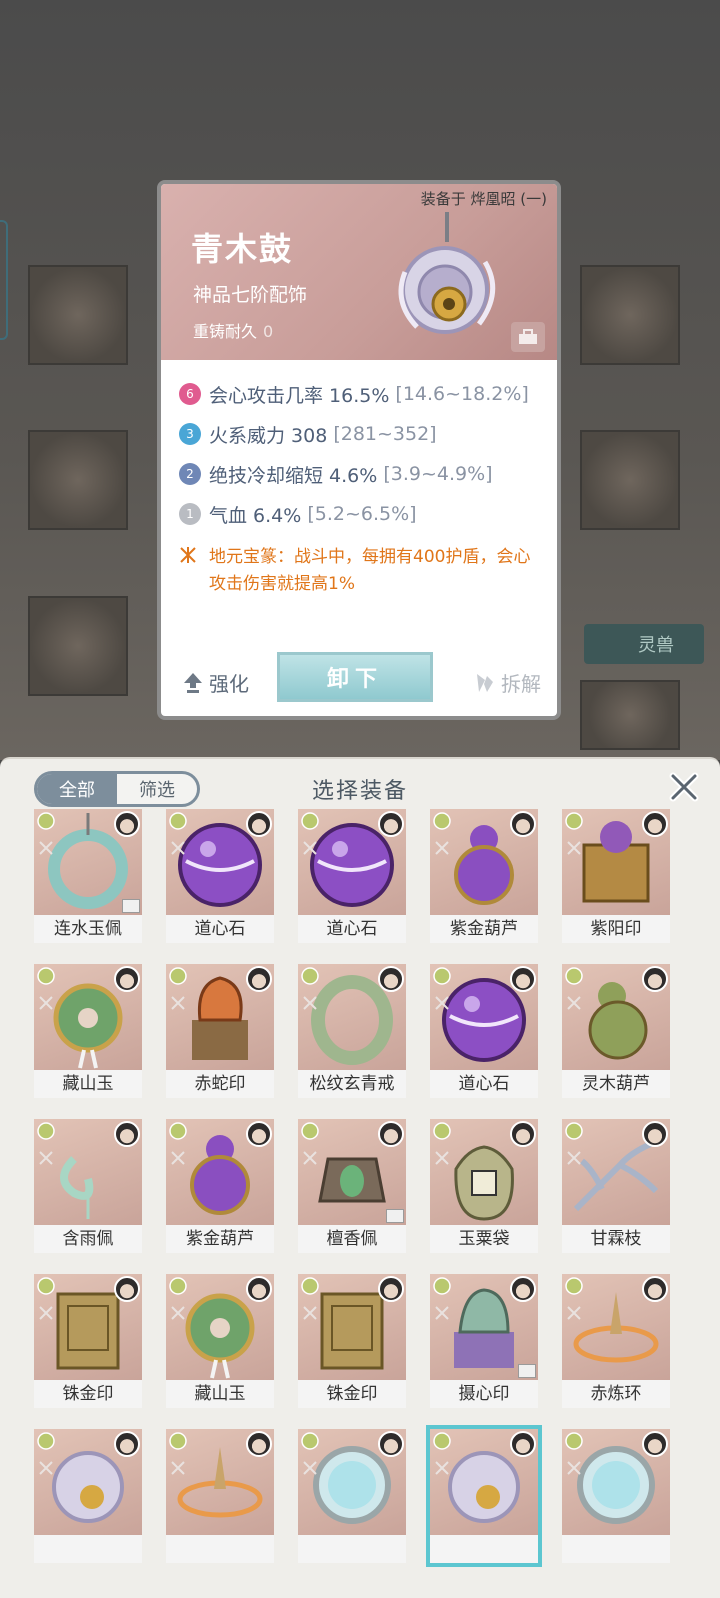 The height and width of the screenshot is (1598, 720). Describe the element at coordinates (684, 787) in the screenshot. I see `close-button` at that location.